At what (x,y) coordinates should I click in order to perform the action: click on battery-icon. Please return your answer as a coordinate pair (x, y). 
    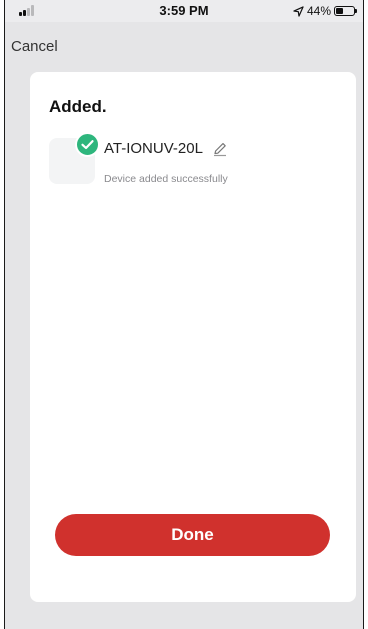
    Looking at the image, I should click on (345, 11).